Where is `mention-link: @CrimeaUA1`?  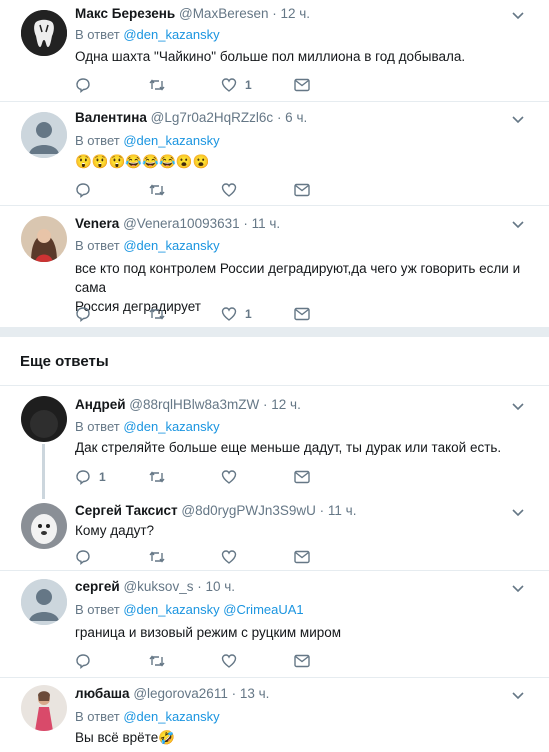 mention-link: @CrimeaUA1 is located at coordinates (263, 609).